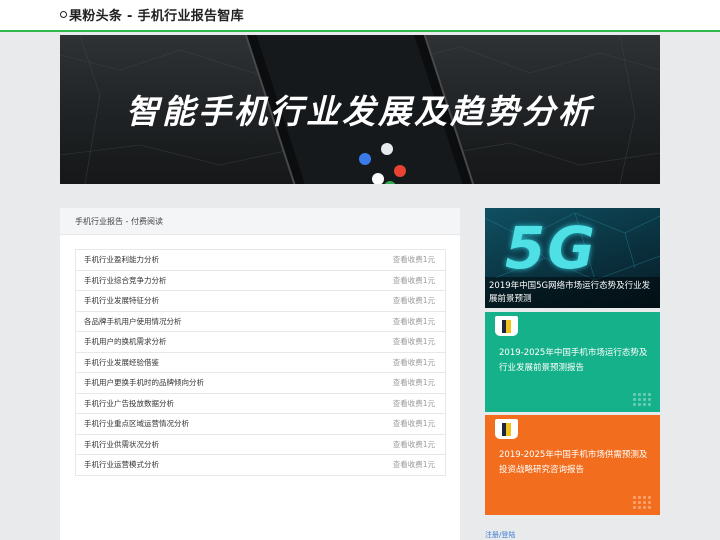 This screenshot has height=540, width=720. Describe the element at coordinates (260, 424) in the screenshot. I see `list-item: 手机行业重点区域运营情况分析 查看收费1元` at that location.